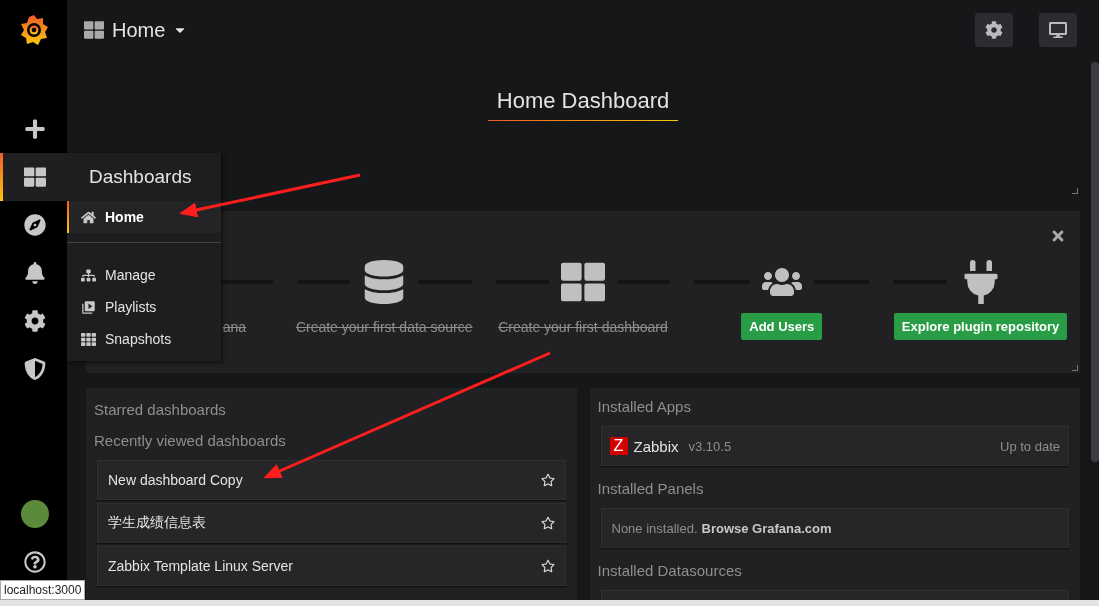  What do you see at coordinates (144, 217) in the screenshot?
I see `menu-item: Home` at bounding box center [144, 217].